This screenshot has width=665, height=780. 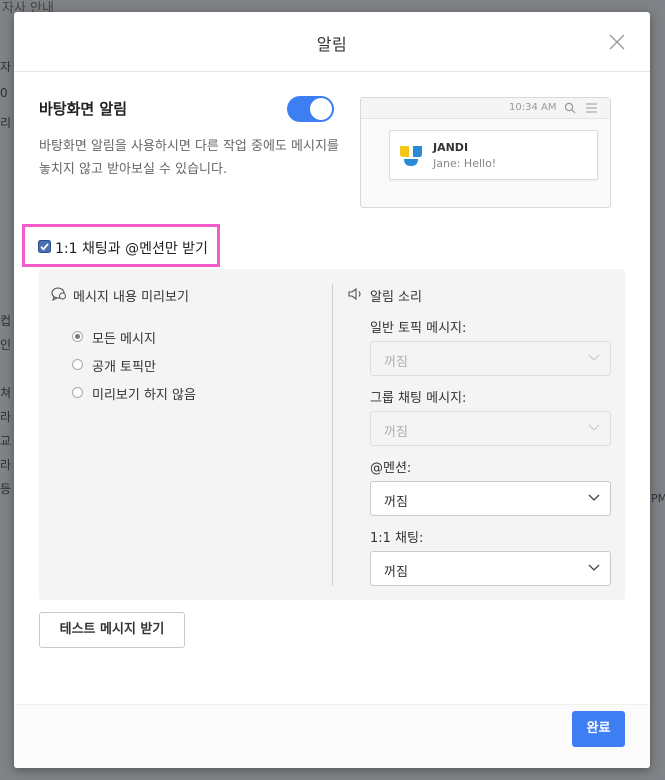 I want to click on modal-header: 알림, so click(x=332, y=42).